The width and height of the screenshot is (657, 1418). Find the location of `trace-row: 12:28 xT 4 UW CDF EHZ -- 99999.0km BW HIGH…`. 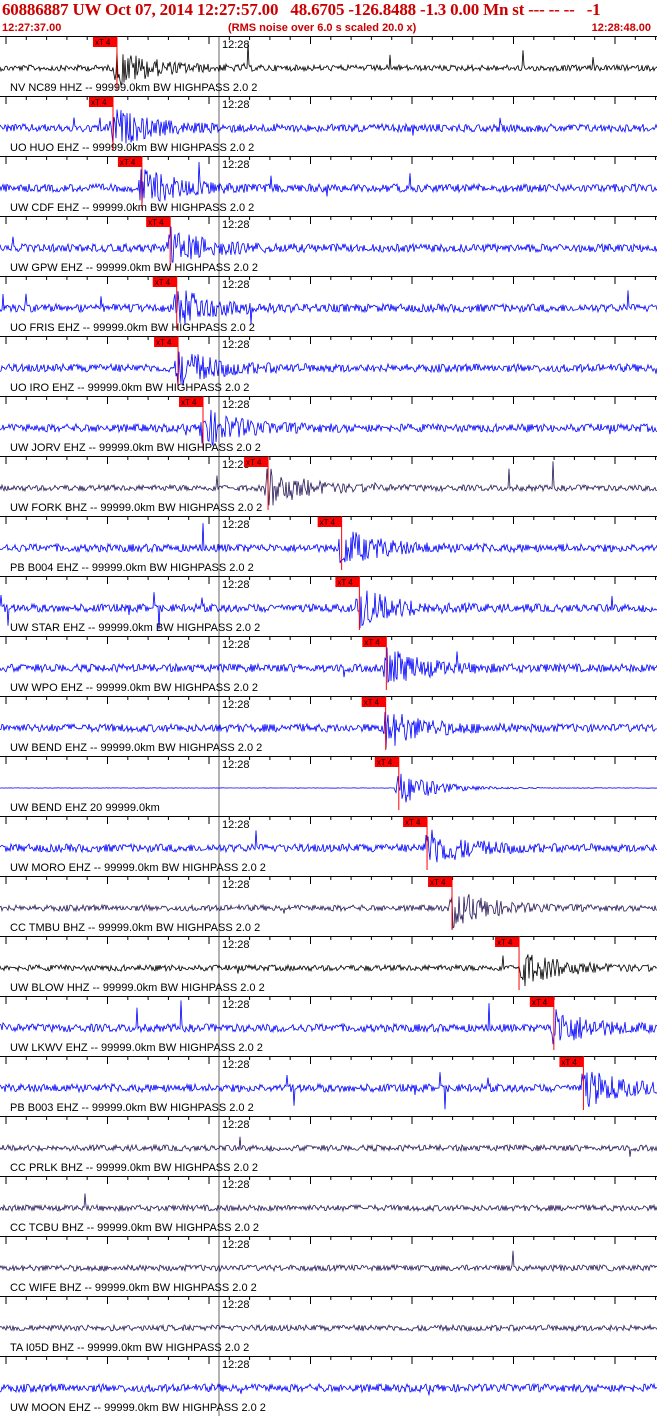

trace-row: 12:28 xT 4 UW CDF EHZ -- 99999.0km BW HIGH… is located at coordinates (328, 186).